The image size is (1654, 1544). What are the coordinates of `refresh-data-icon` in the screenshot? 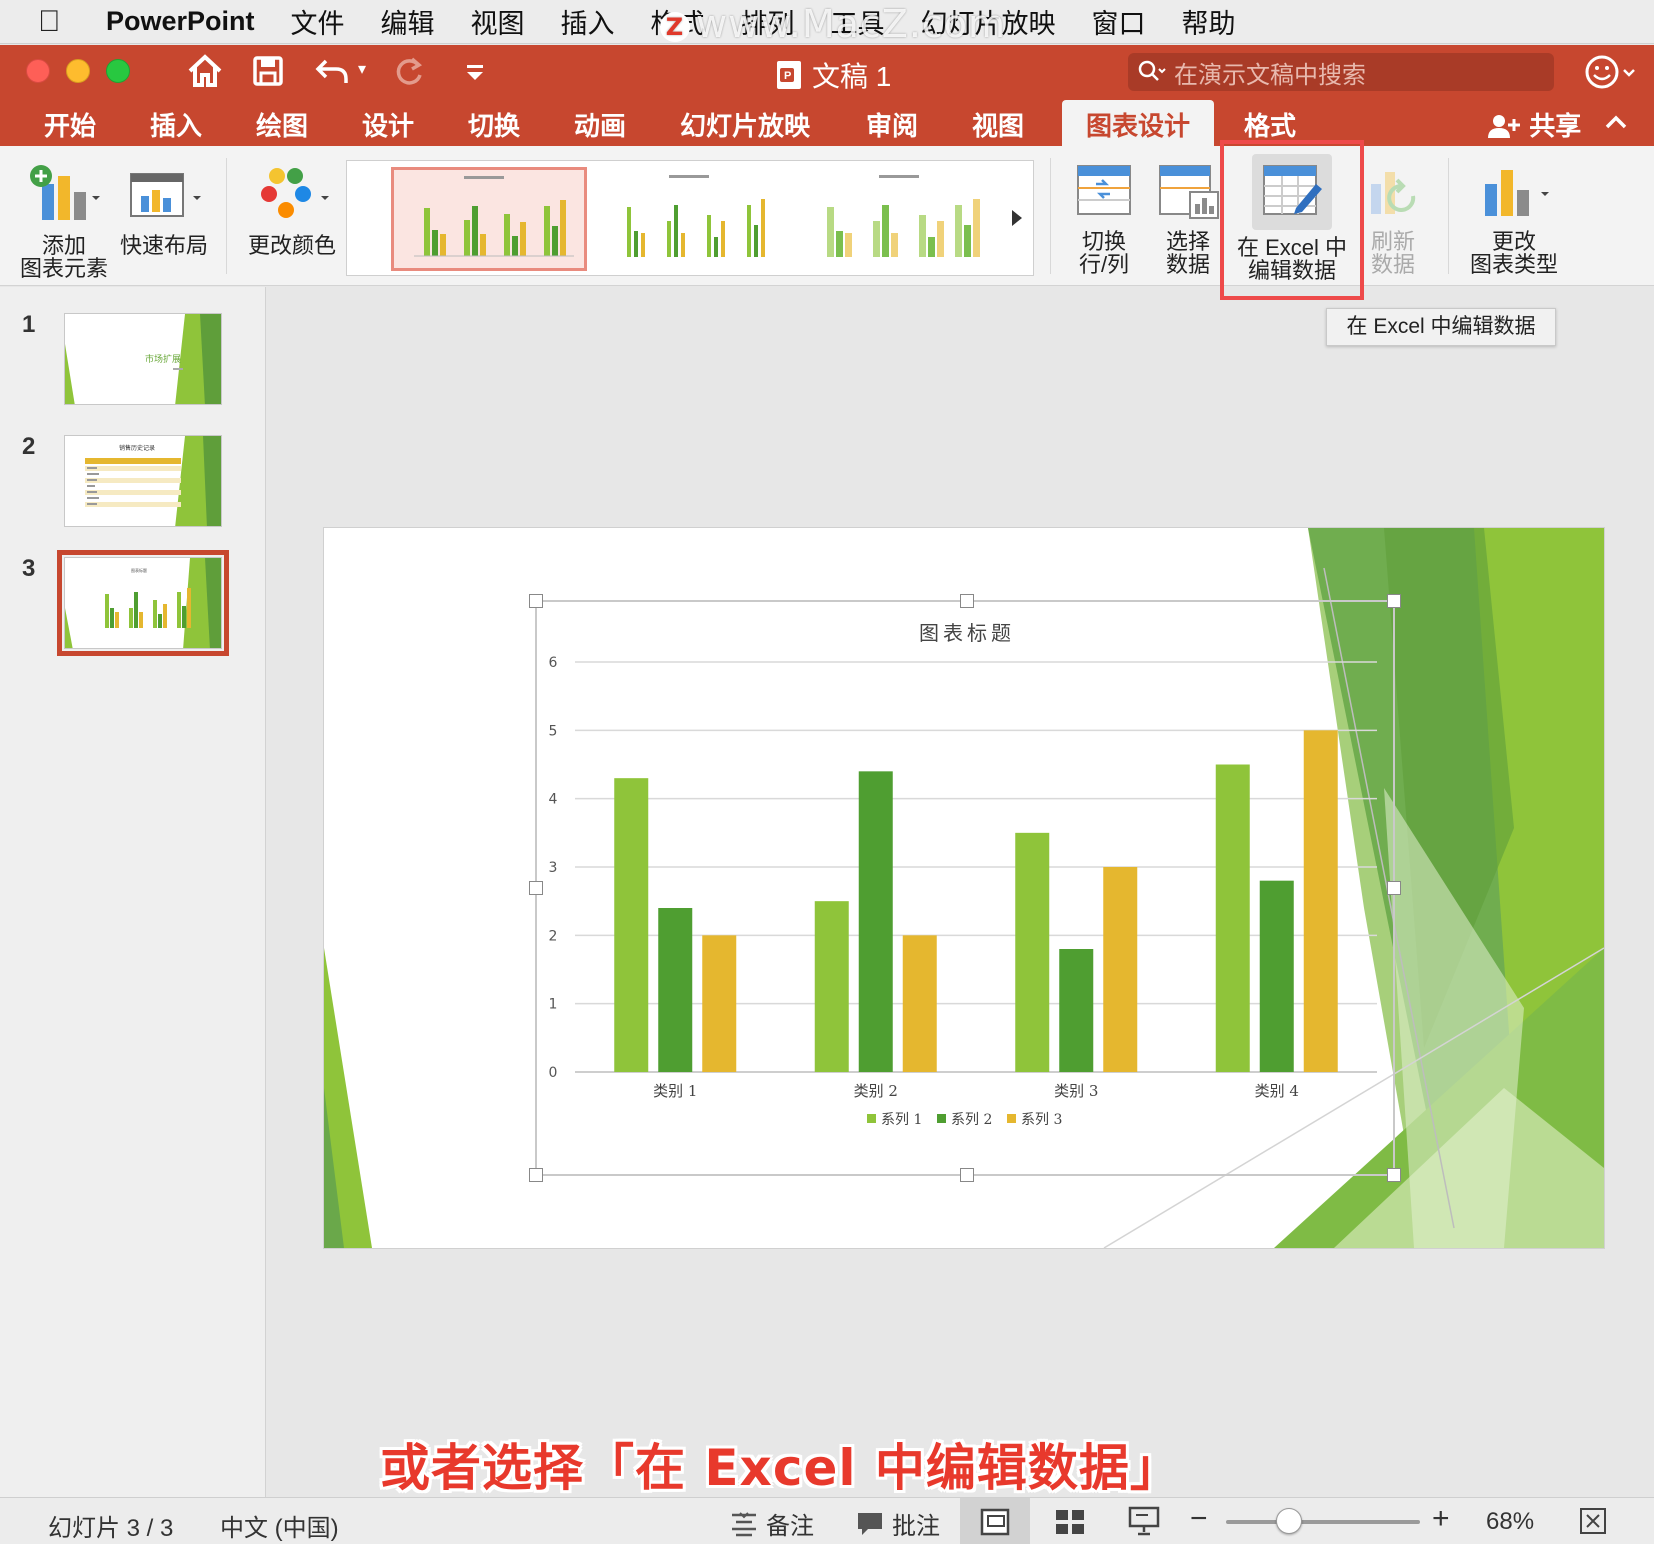 It's located at (1393, 193).